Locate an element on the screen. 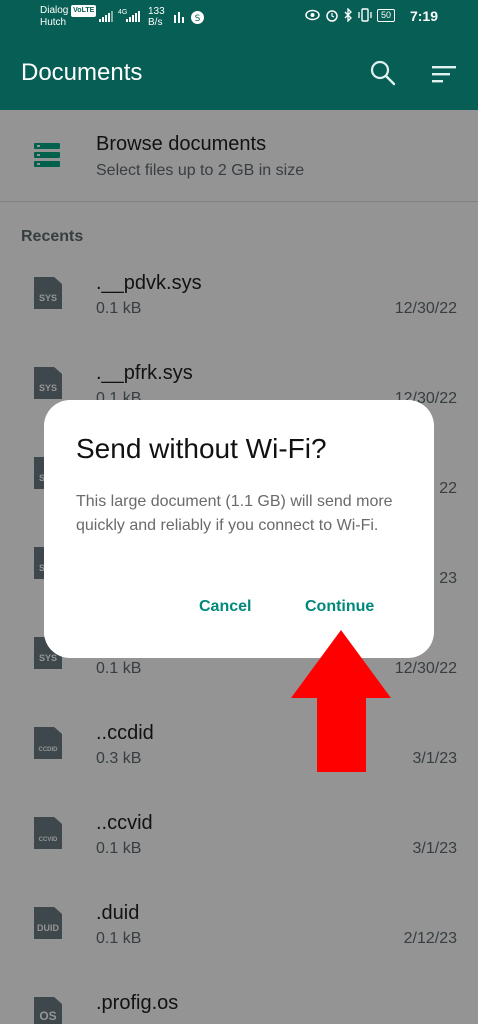 Image resolution: width=478 pixels, height=1024 pixels. battery-icon: 50 is located at coordinates (386, 15).